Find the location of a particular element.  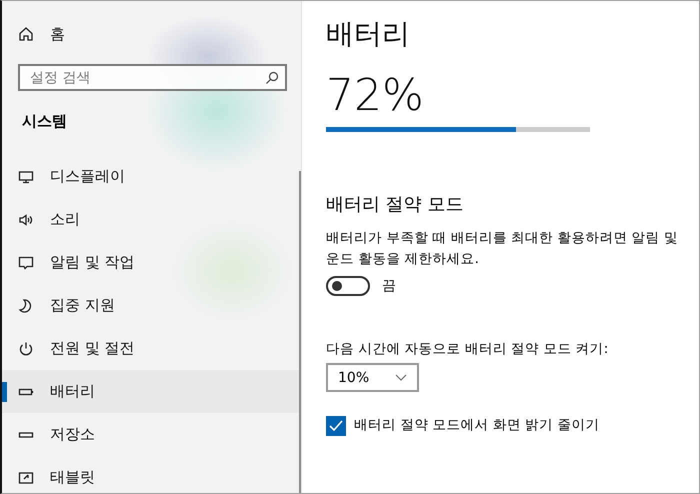

checkbox-label: 배터리 절약 모드에서 화면 밝기 줄이기 is located at coordinates (477, 425).